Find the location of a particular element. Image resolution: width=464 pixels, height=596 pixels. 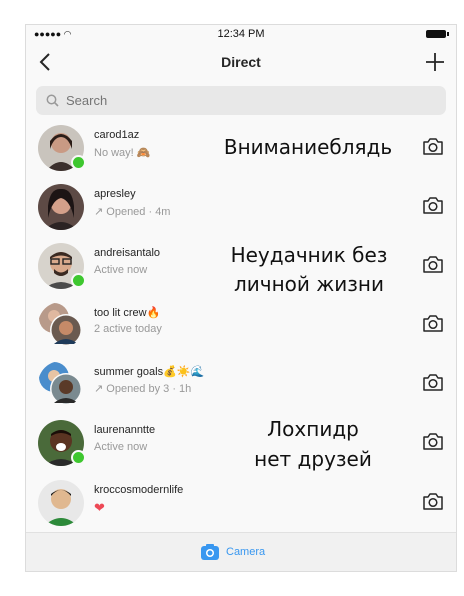

overlay-caption-2b: личной жизни is located at coordinates (309, 284).